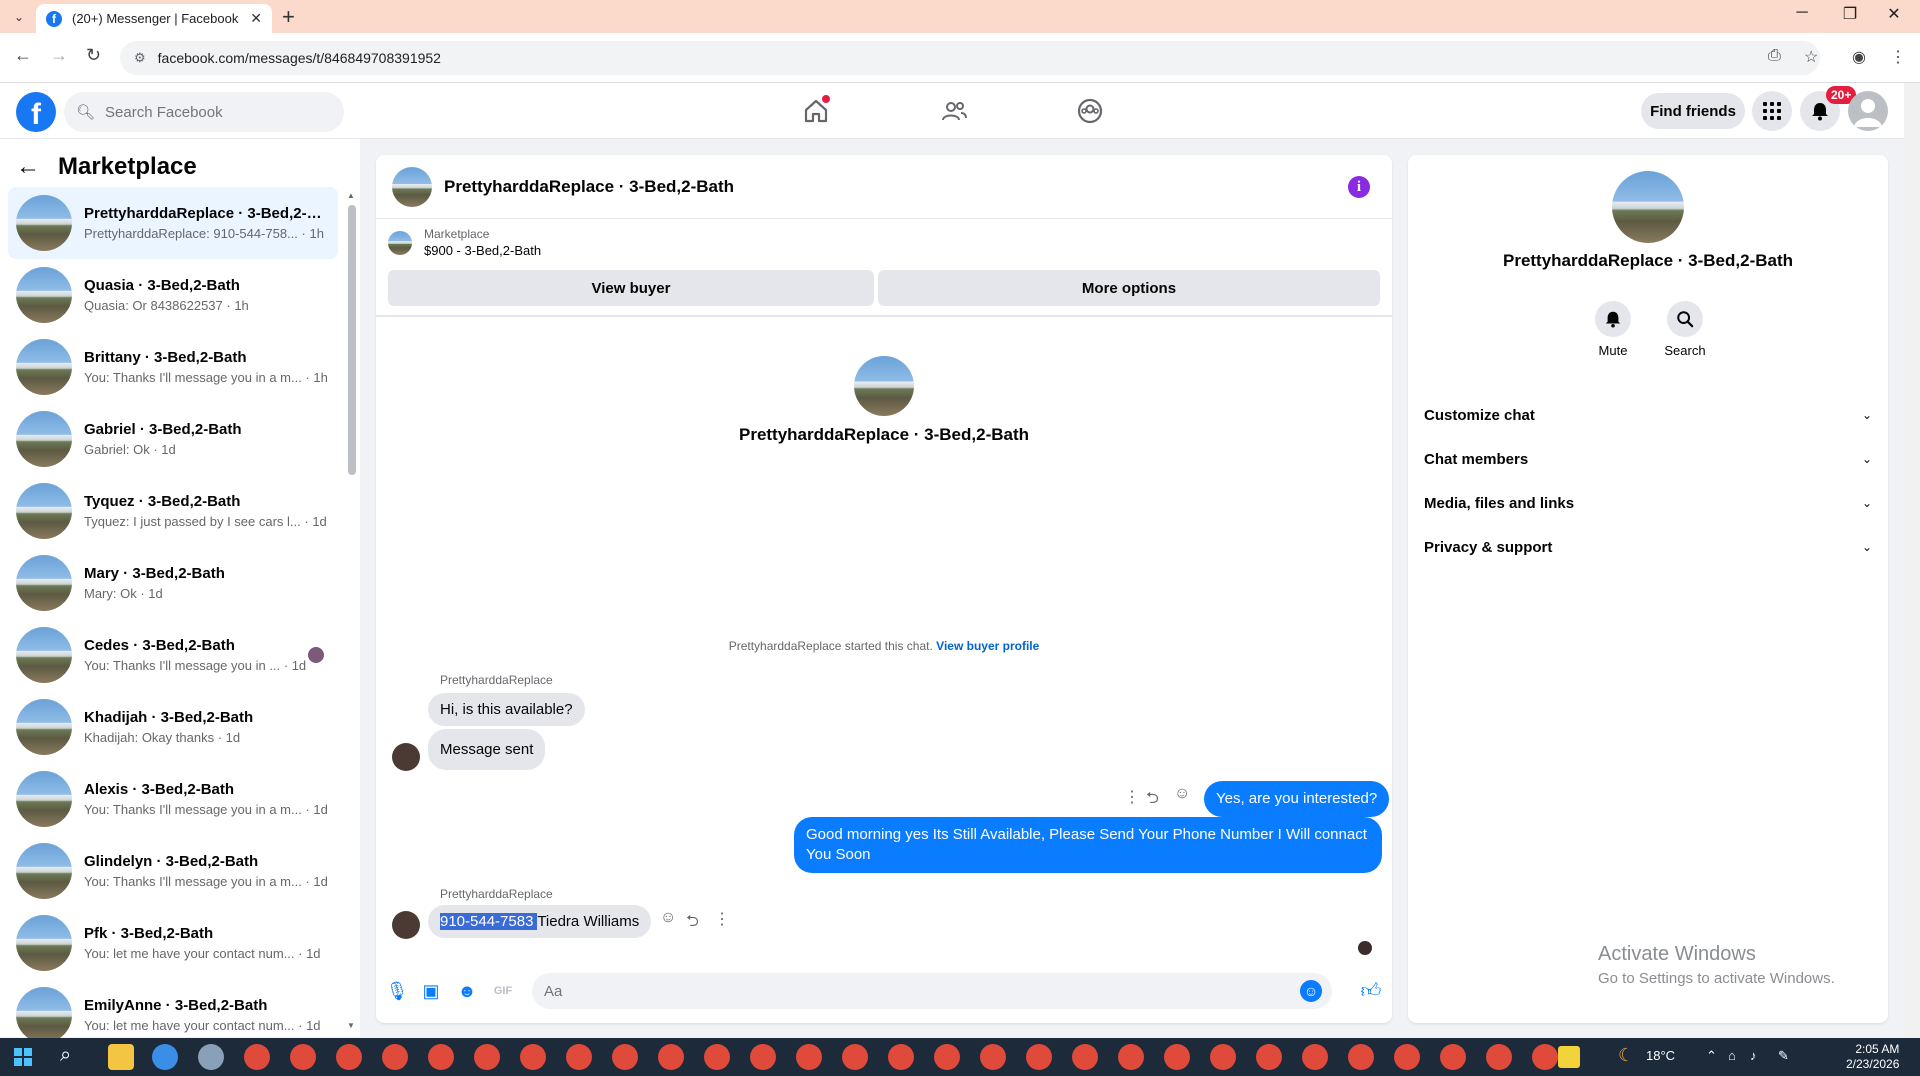  What do you see at coordinates (1359, 187) in the screenshot?
I see `info-icon: i` at bounding box center [1359, 187].